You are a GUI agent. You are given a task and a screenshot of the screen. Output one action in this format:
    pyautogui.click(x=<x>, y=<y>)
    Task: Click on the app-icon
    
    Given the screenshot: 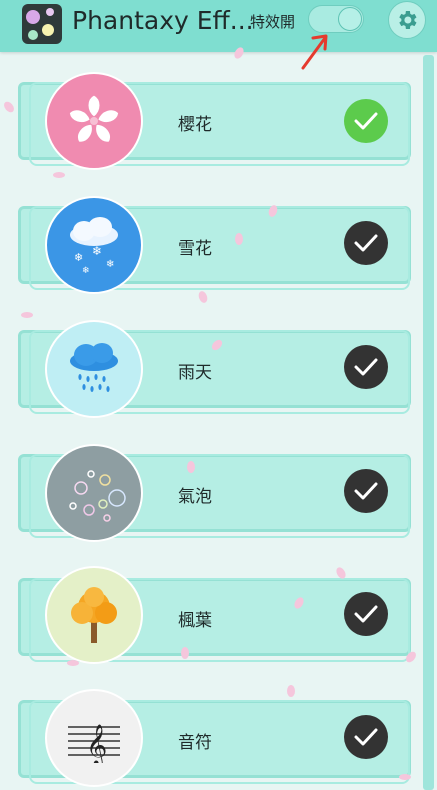 What is the action you would take?
    pyautogui.click(x=42, y=24)
    